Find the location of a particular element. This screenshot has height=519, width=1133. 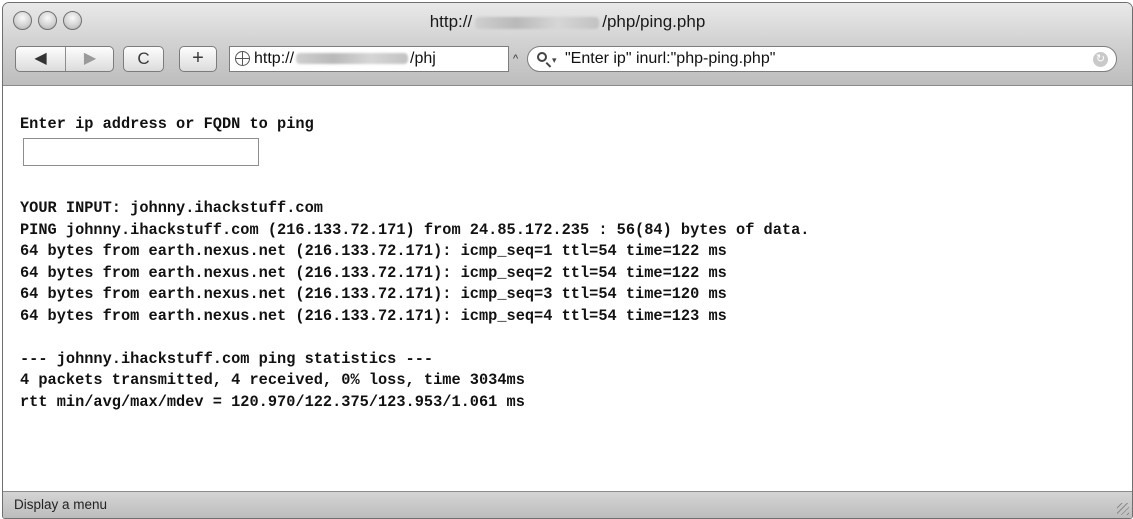

output-blank-line is located at coordinates (414, 338).